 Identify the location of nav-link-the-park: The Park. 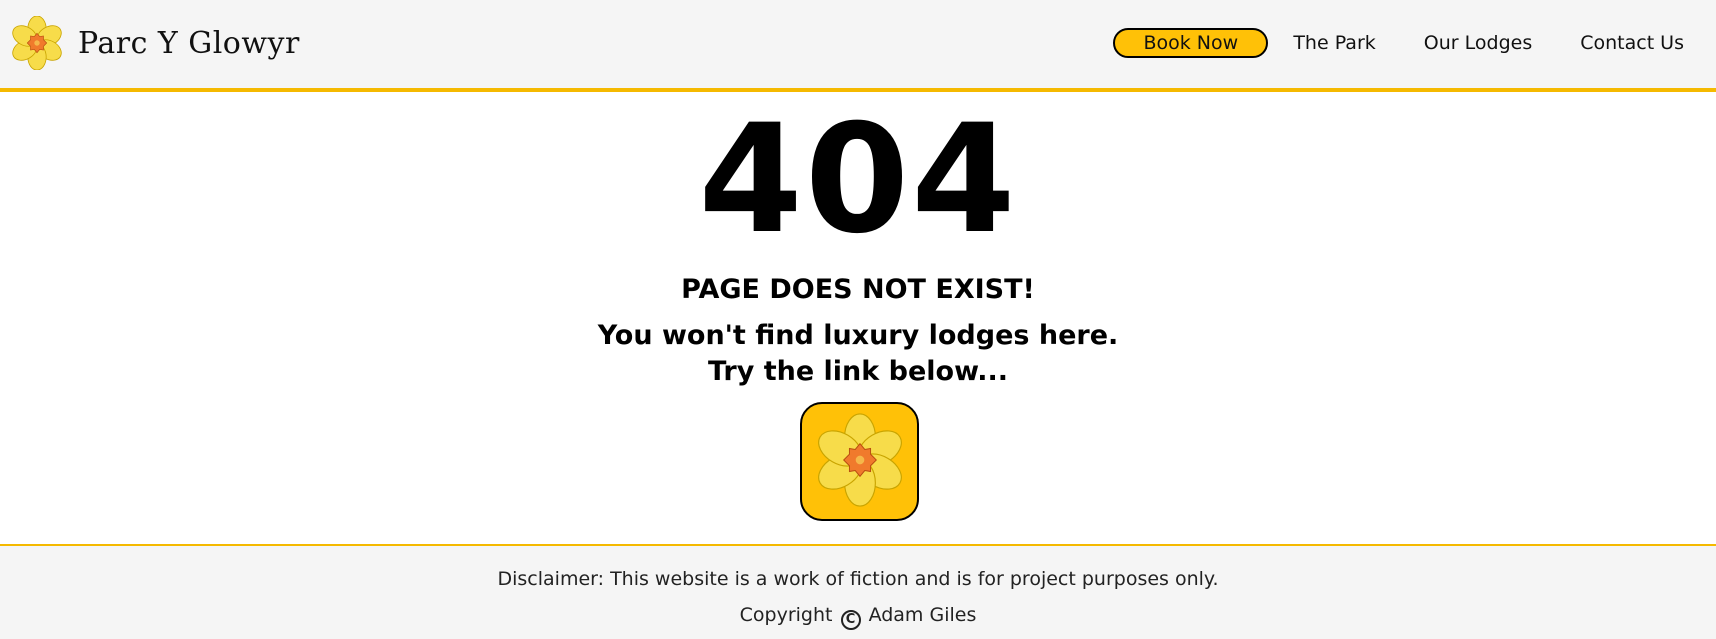
(1334, 43).